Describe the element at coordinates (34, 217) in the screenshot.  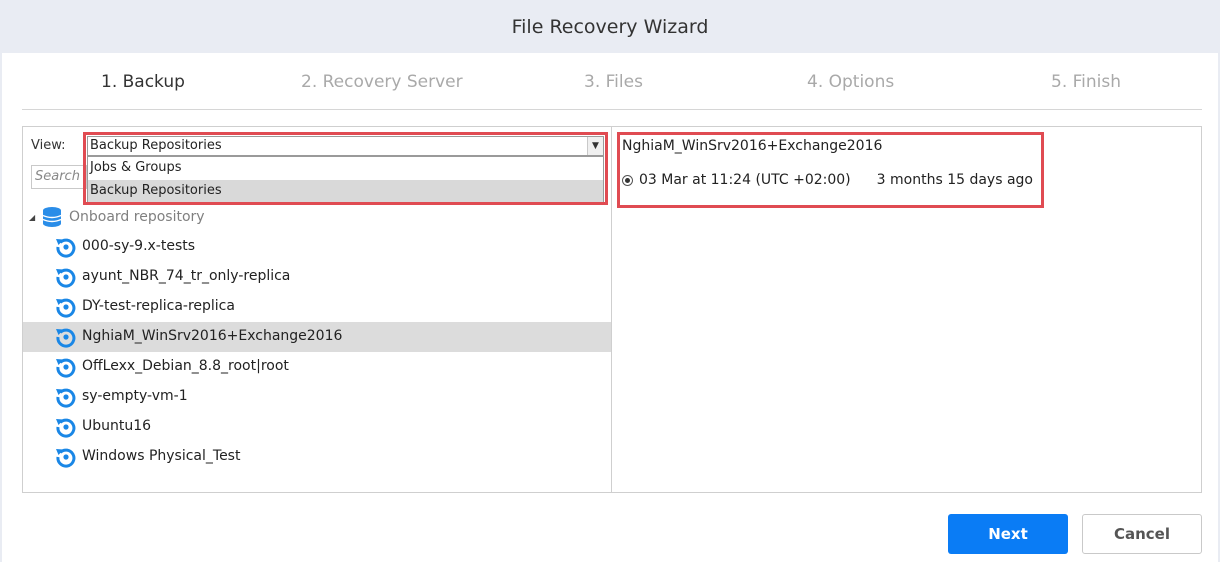
I see `collapse-triangle-icon: ◢` at that location.